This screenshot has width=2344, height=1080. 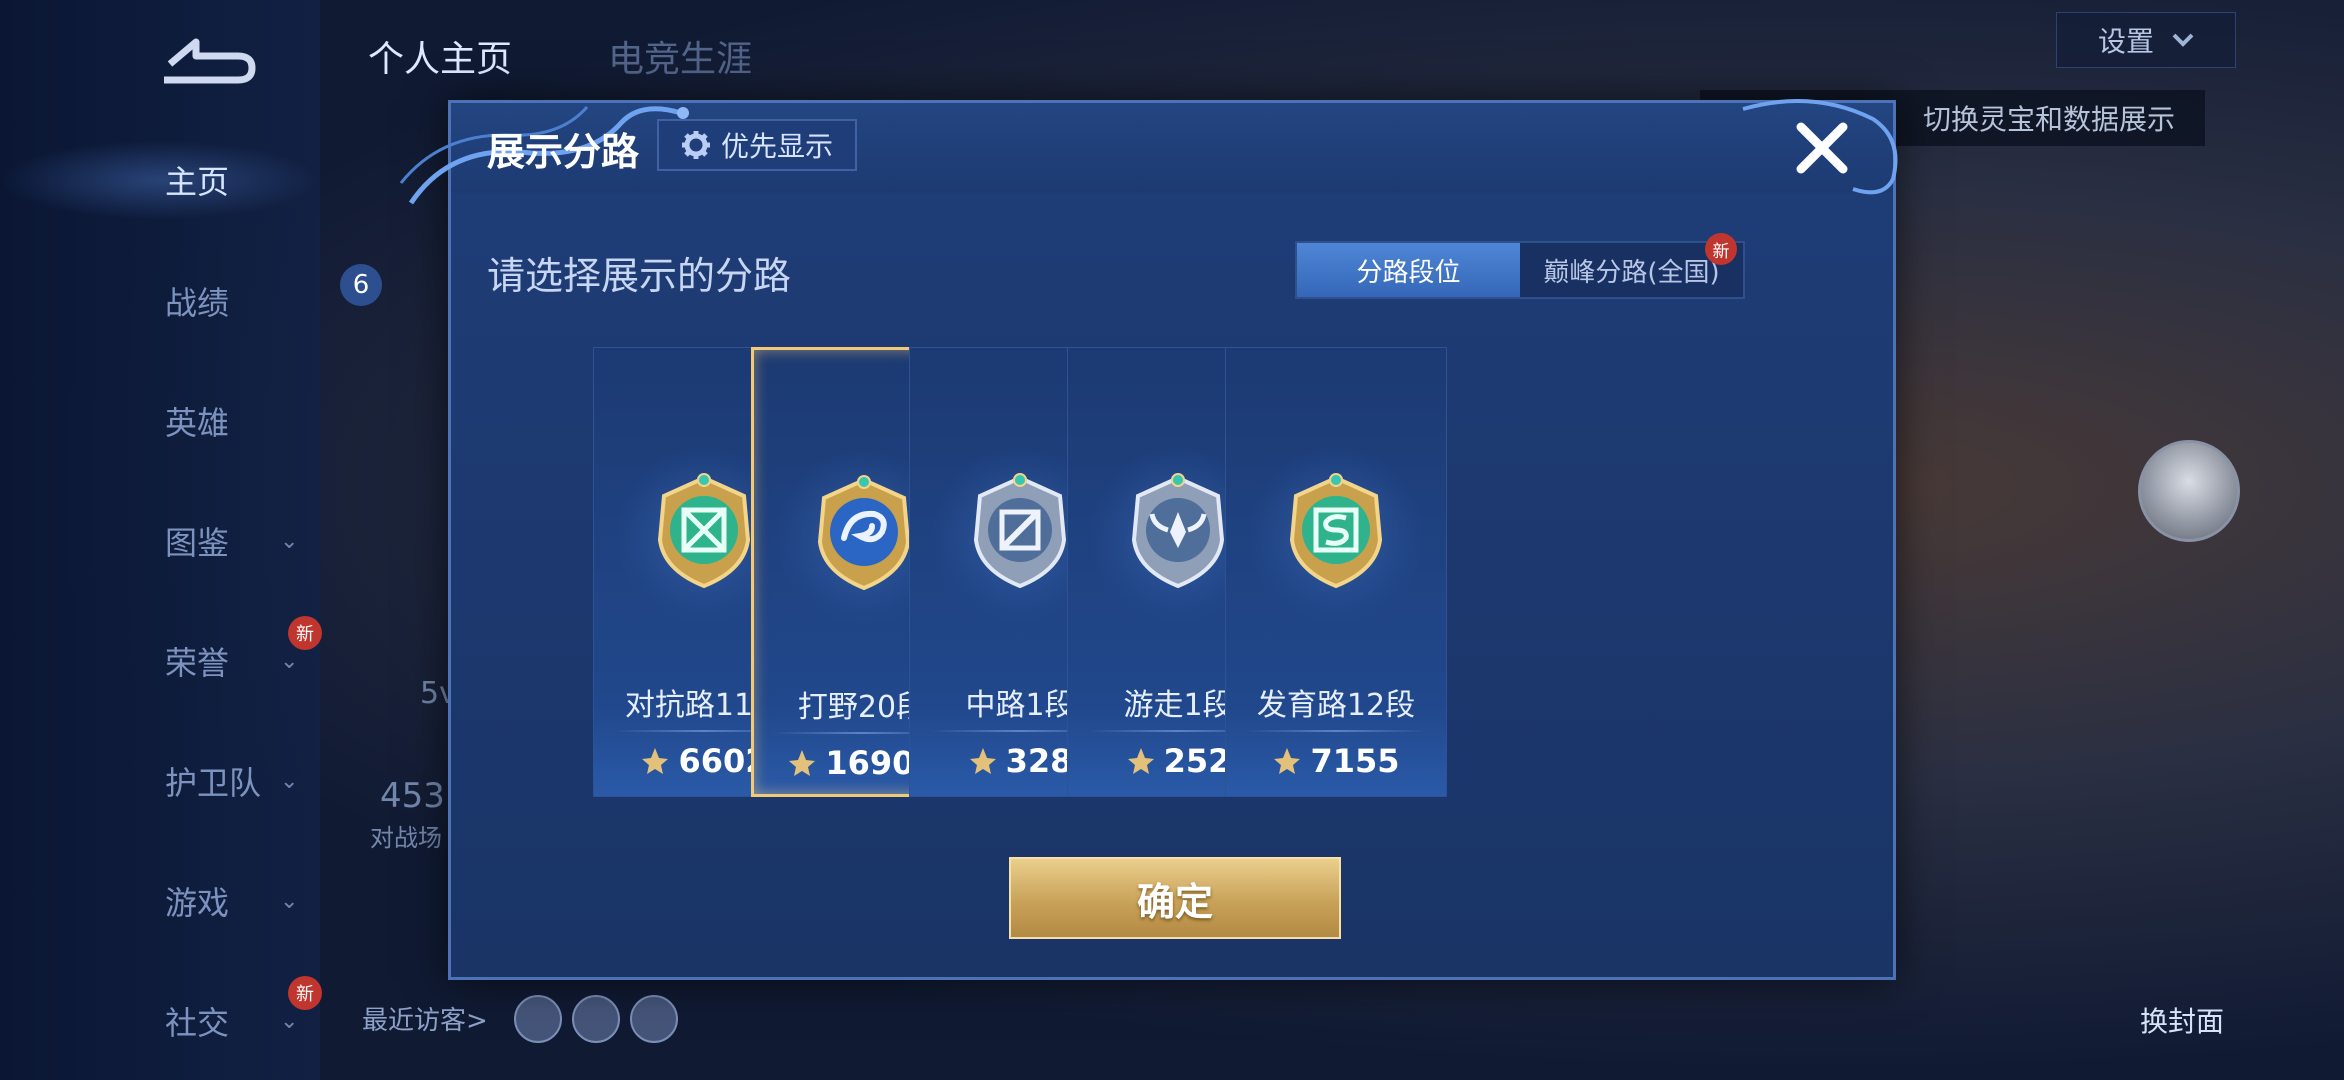 What do you see at coordinates (563, 152) in the screenshot?
I see `dialog-title: 展示分路` at bounding box center [563, 152].